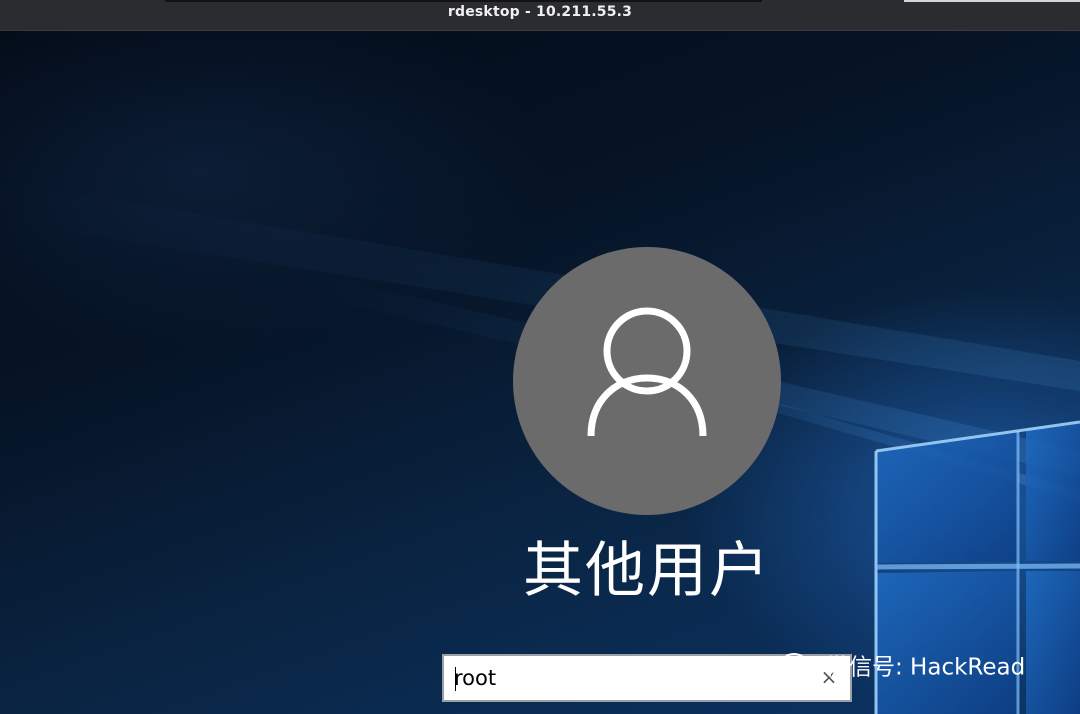 Image resolution: width=1080 pixels, height=714 pixels. I want to click on rdesktop-titlebar: rdesktop - 10.211.55.3, so click(540, 15).